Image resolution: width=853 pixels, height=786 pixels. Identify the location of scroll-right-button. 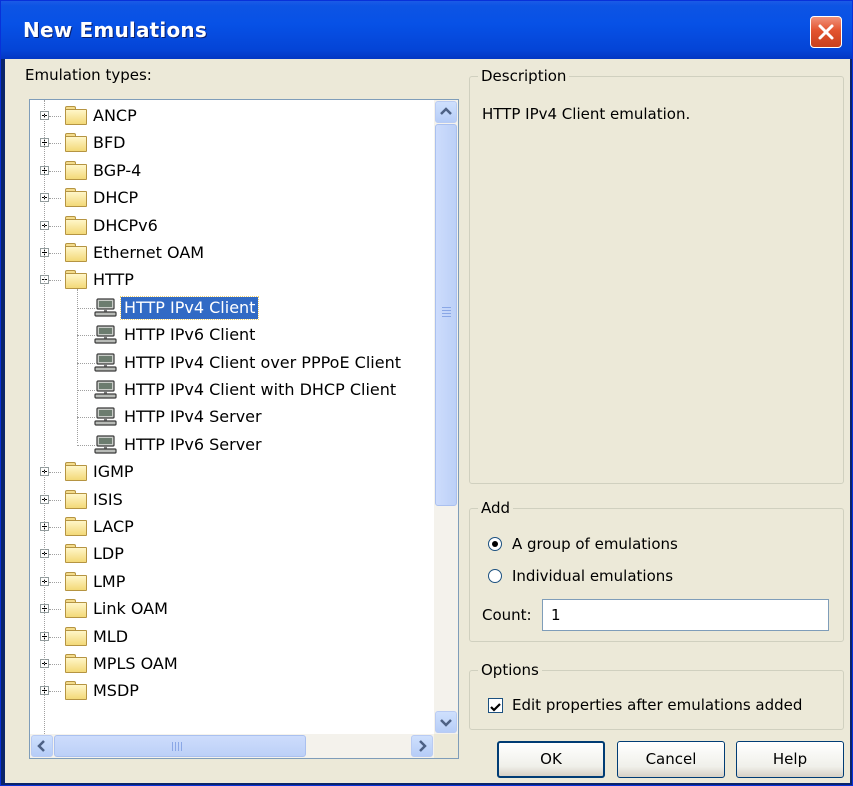
(422, 746).